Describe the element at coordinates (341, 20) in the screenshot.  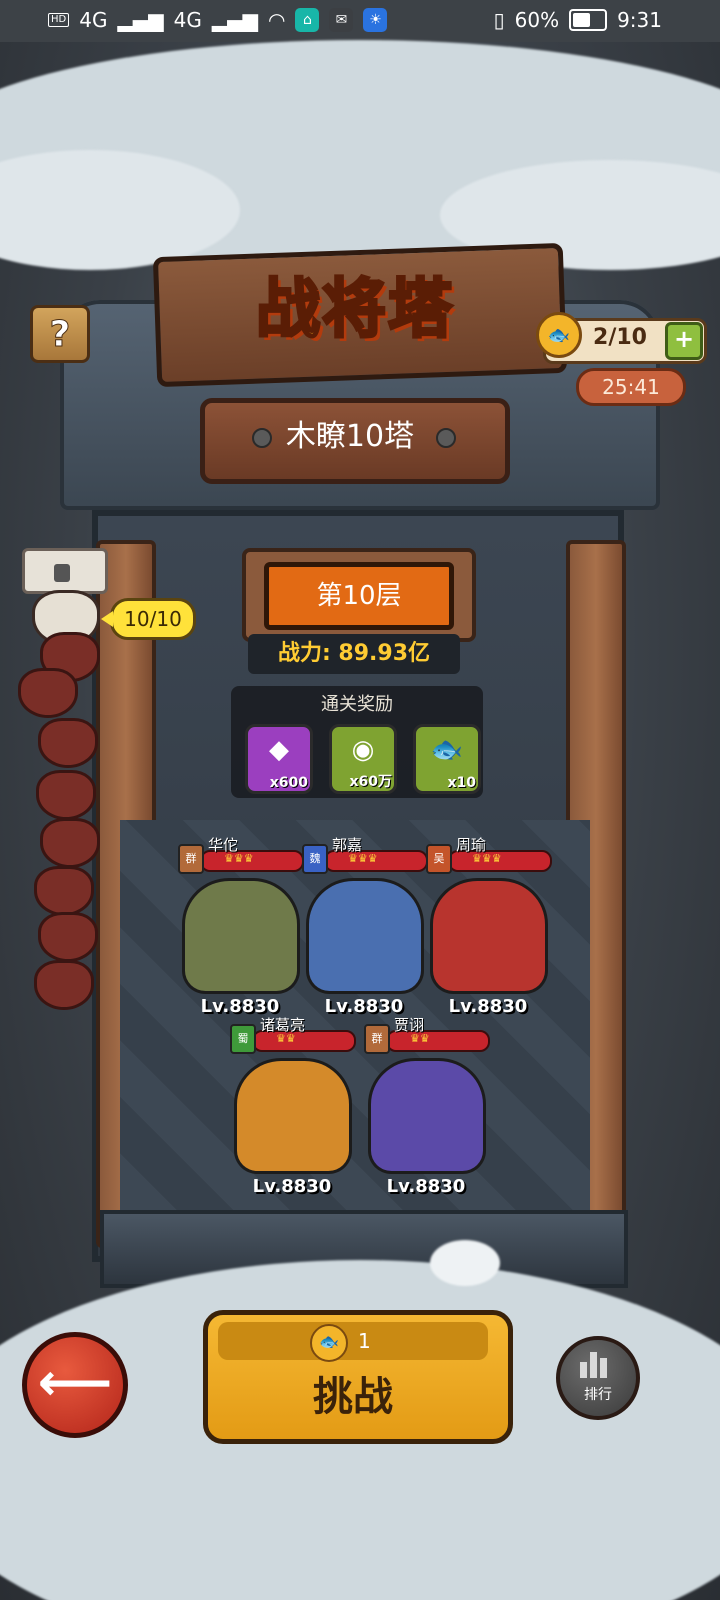
I see `wechat-icon: ✉` at that location.